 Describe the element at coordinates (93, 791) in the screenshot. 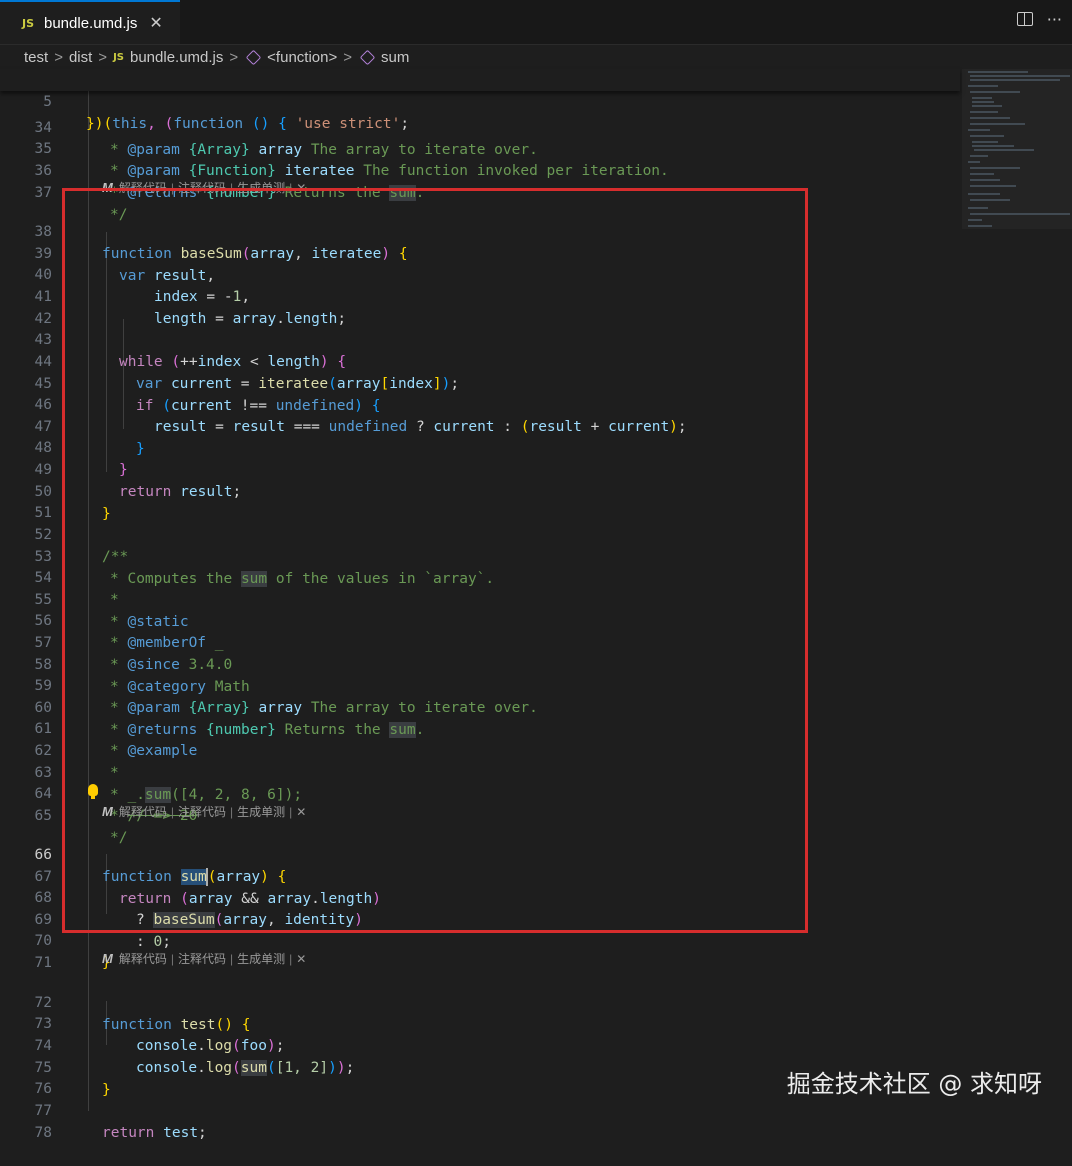

I see `lightbulb-icon` at that location.